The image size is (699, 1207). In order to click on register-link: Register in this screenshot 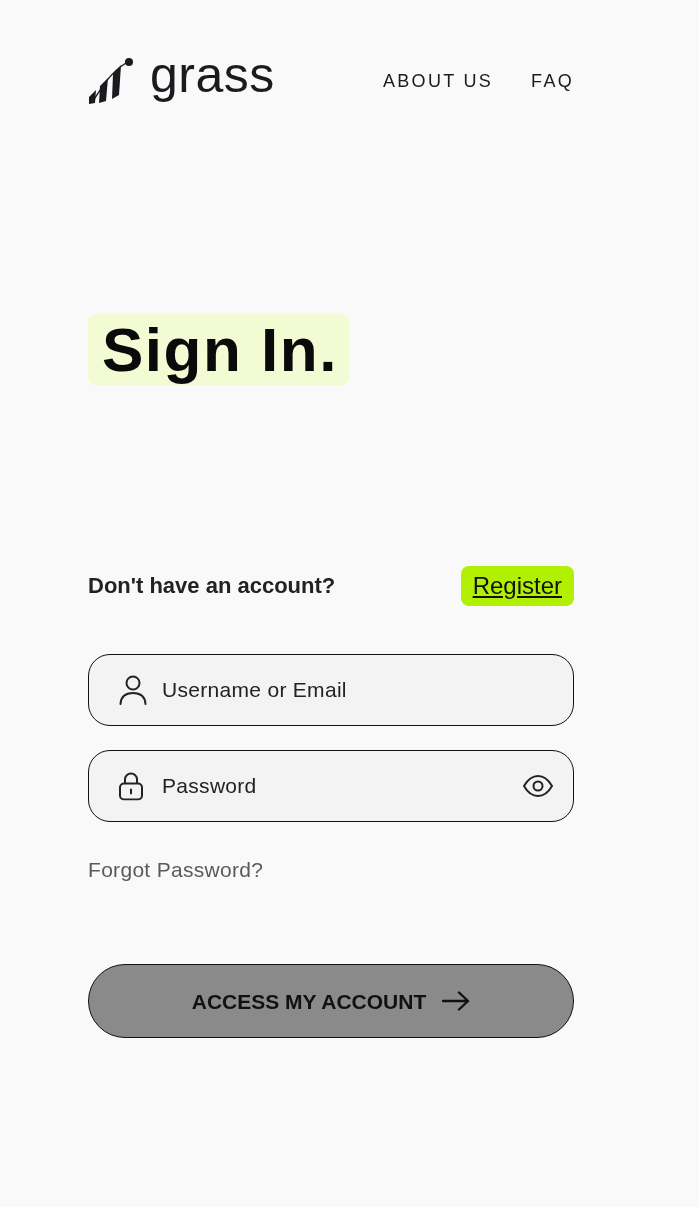, I will do `click(517, 586)`.